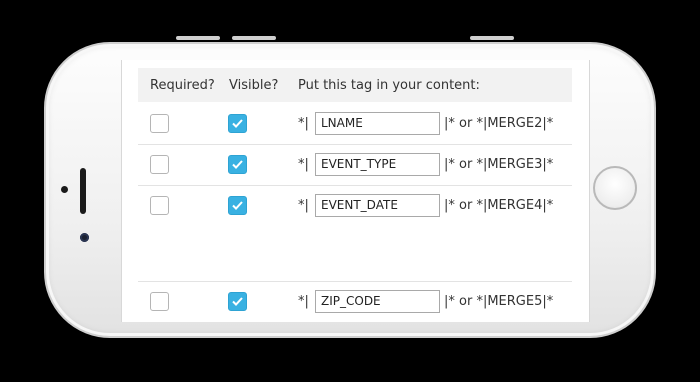  Describe the element at coordinates (377, 123) in the screenshot. I see `merge-tag-input: LNAME` at that location.